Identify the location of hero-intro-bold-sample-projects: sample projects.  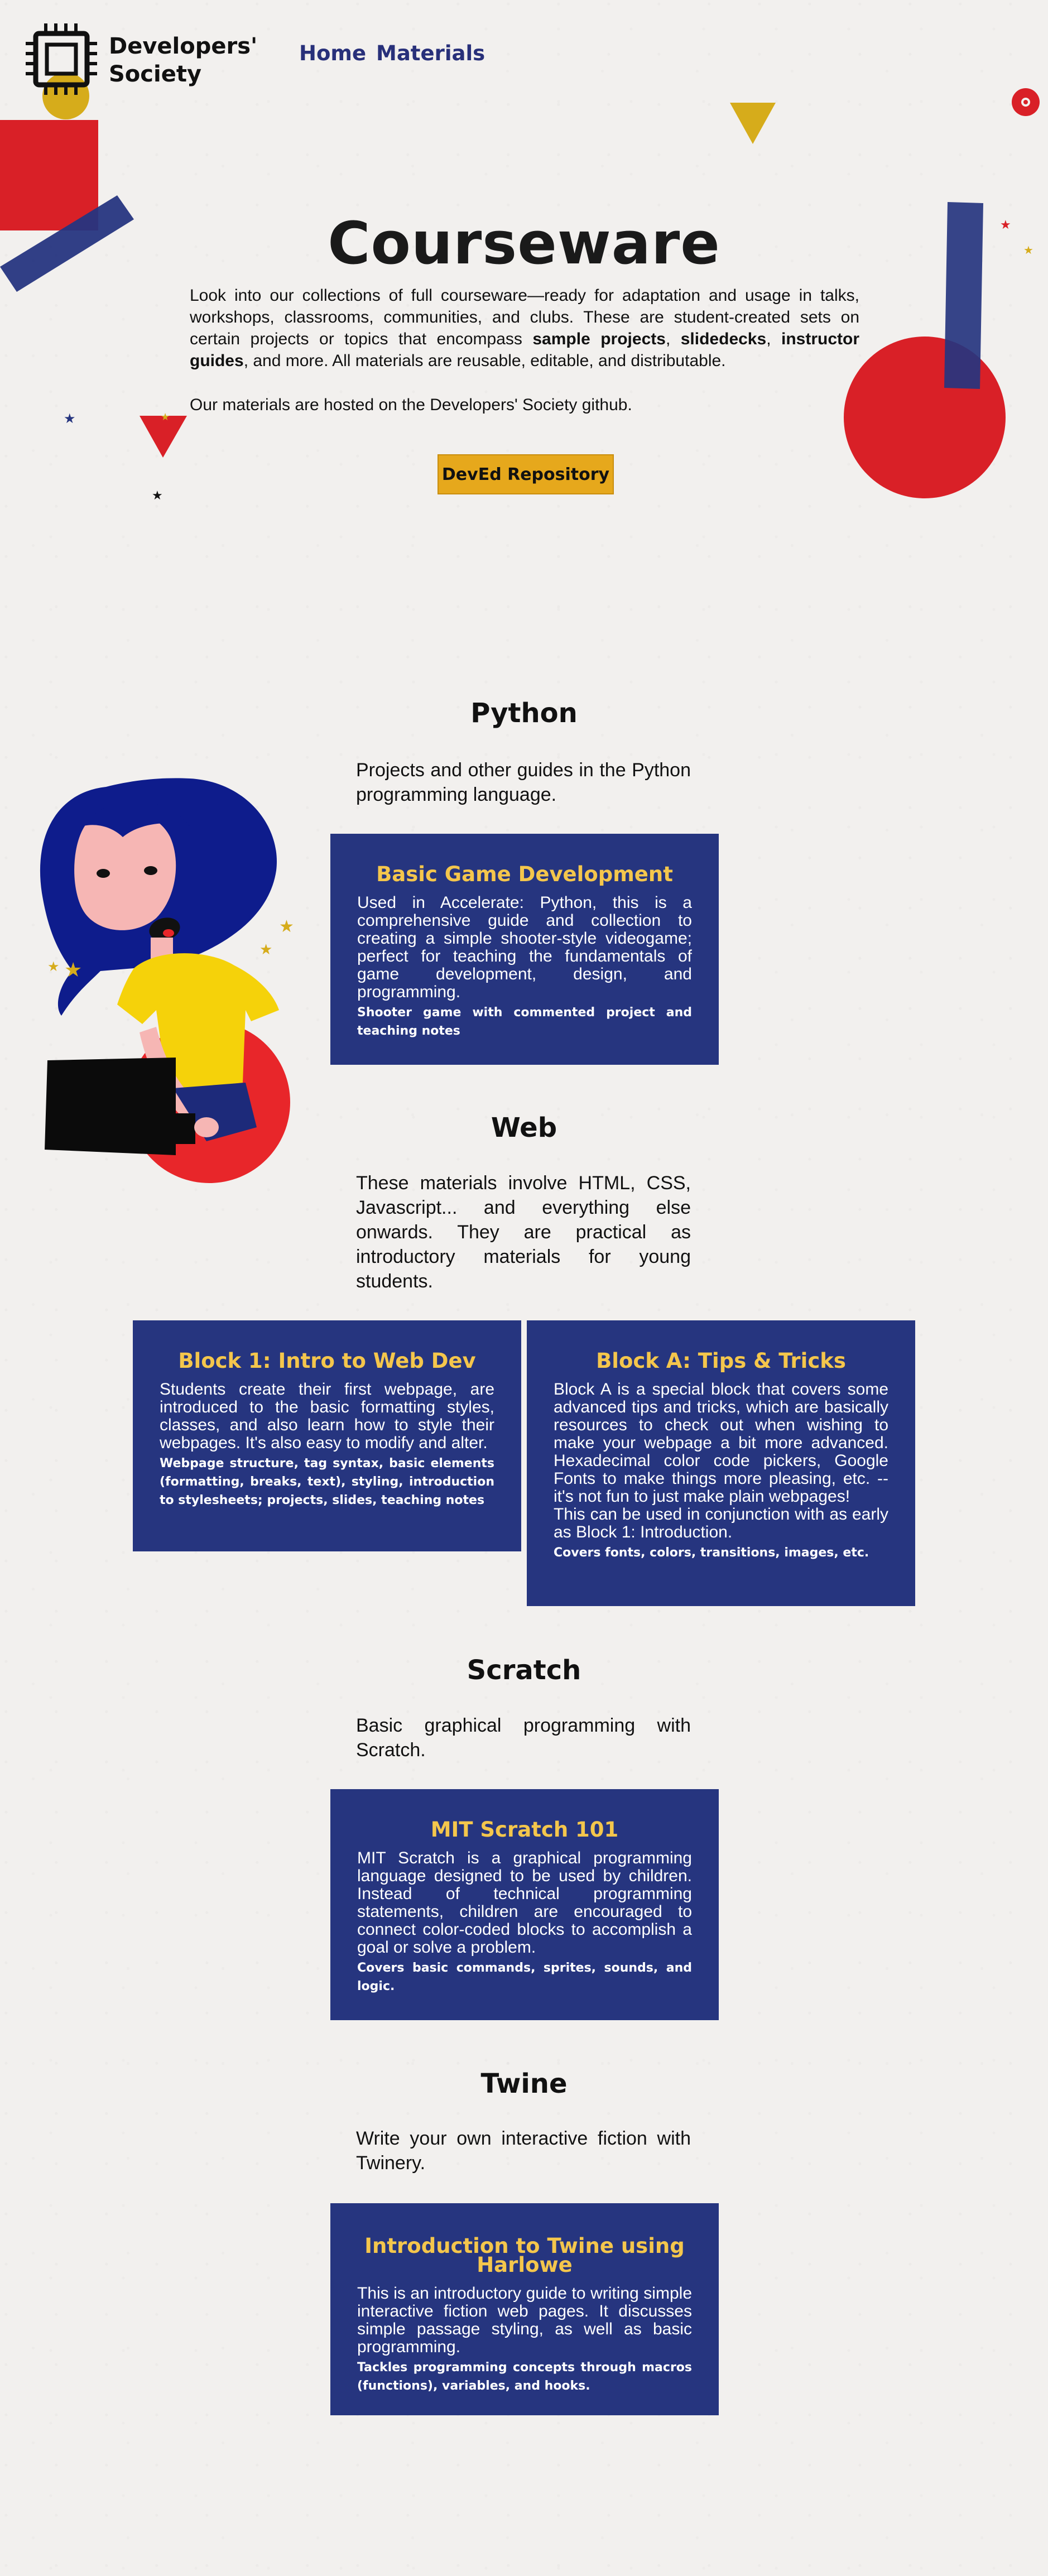
(599, 339).